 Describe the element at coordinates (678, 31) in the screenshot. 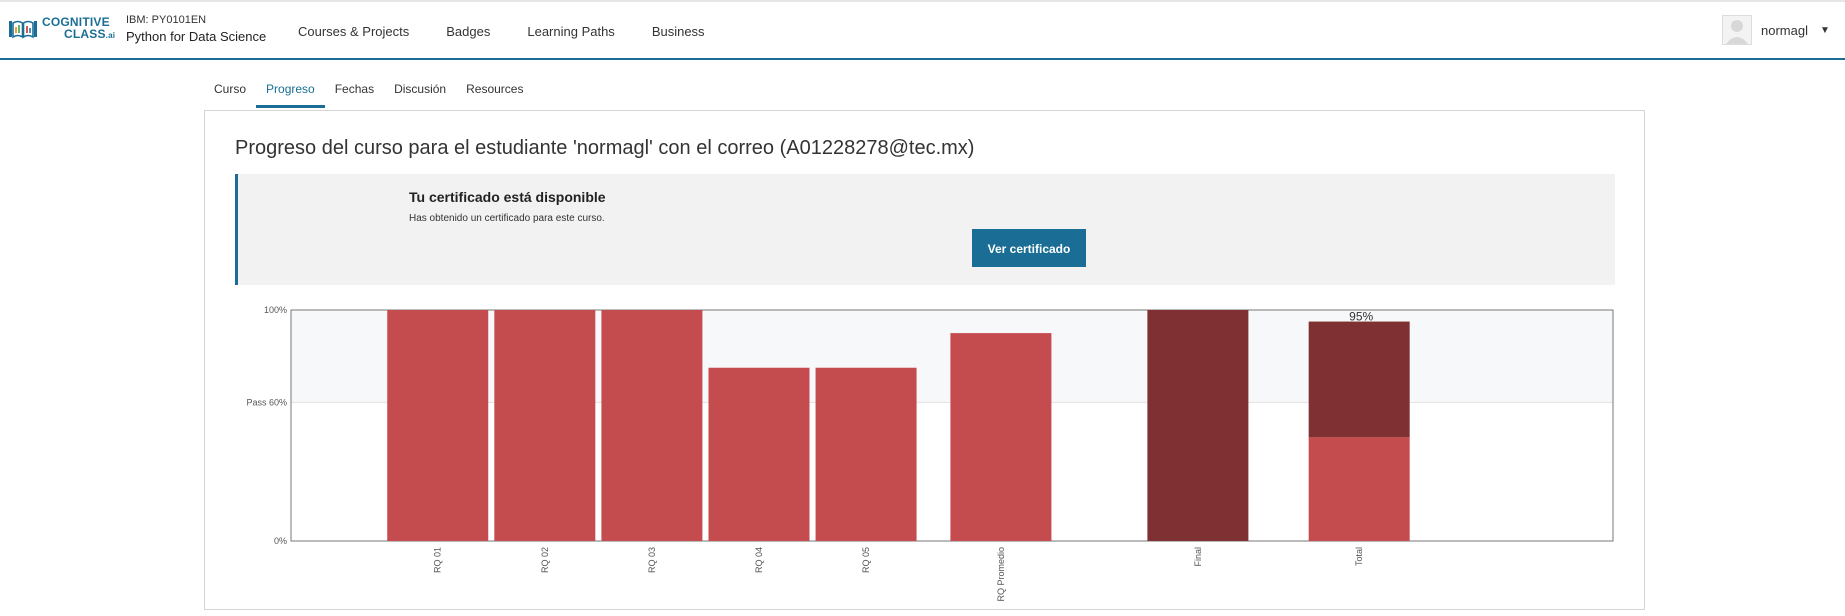

I see `nav-business: Business` at that location.